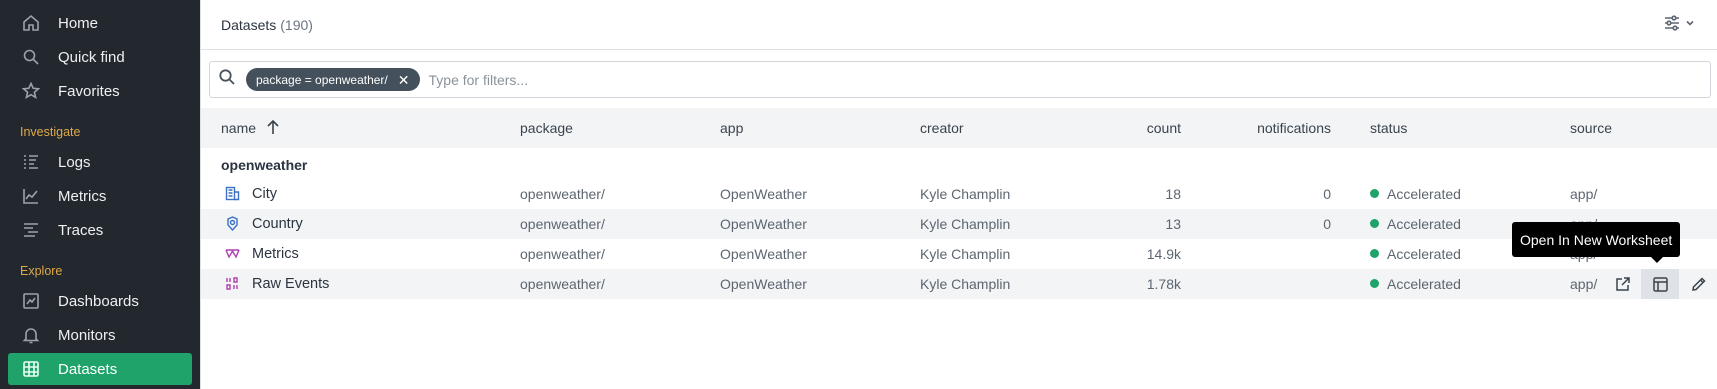  Describe the element at coordinates (273, 128) in the screenshot. I see `sort-ascending-icon` at that location.